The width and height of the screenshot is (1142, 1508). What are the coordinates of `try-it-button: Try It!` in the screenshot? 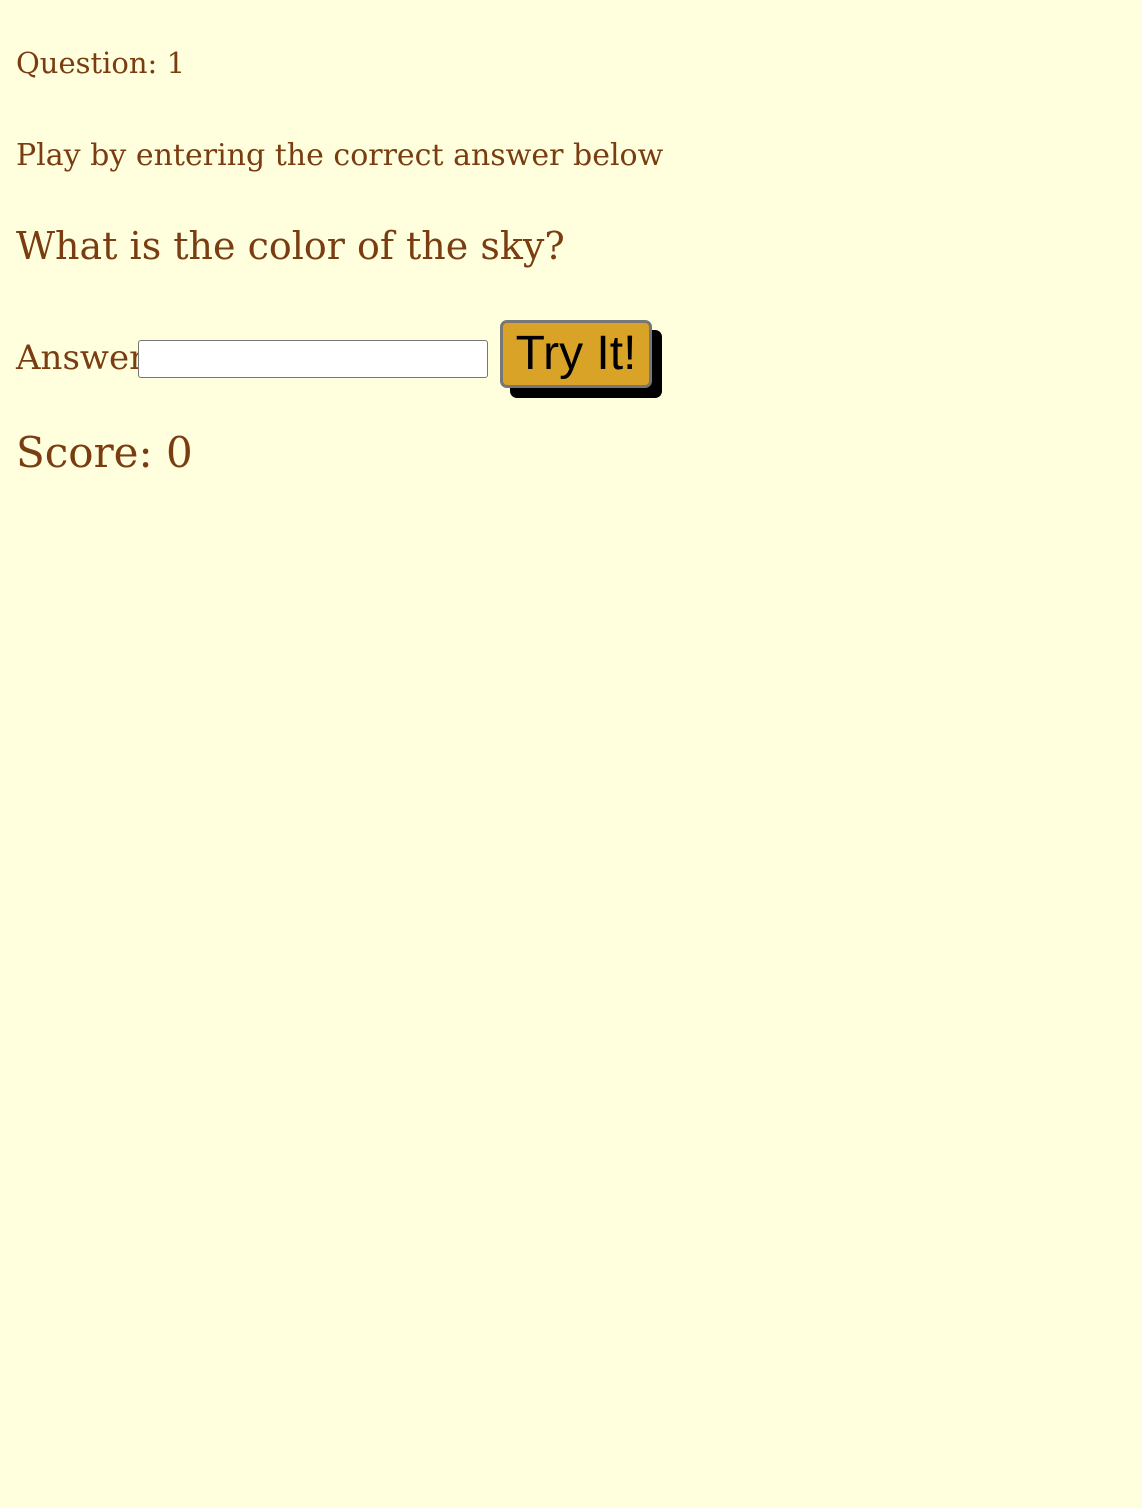 It's located at (576, 354).